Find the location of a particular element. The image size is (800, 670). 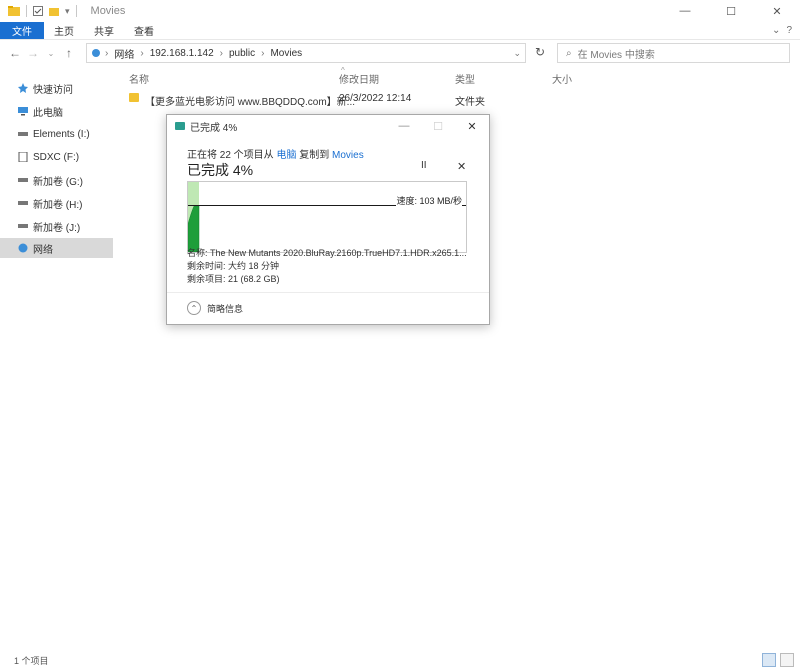

less-details-button: ⌃ 简略信息 is located at coordinates (215, 308).